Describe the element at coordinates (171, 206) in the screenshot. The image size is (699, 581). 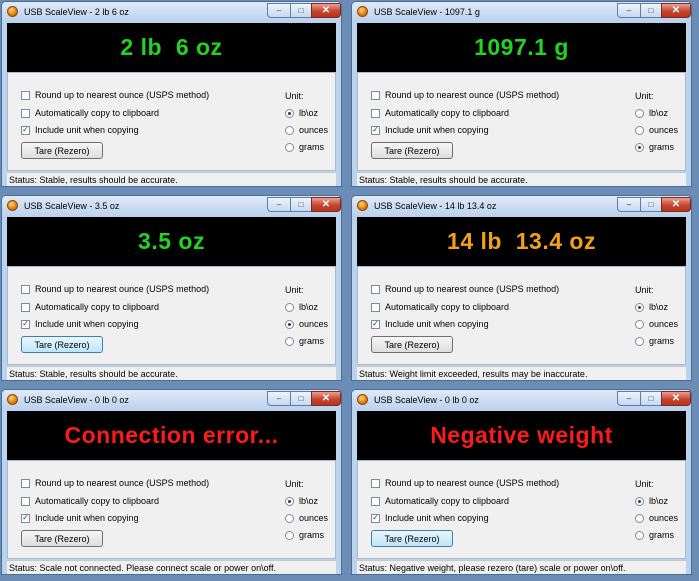
I see `title-bar: USB ScaleView - 3.5 oz – □ ✕` at that location.